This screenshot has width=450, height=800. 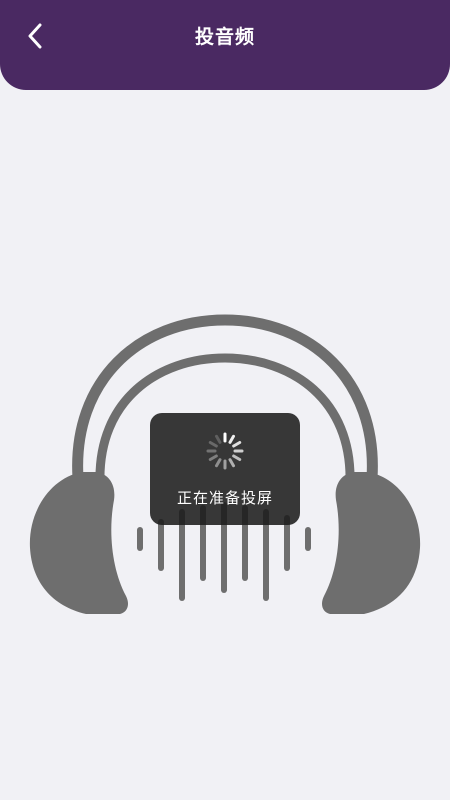 I want to click on toast-message: 正在准备投屏, so click(x=224, y=498).